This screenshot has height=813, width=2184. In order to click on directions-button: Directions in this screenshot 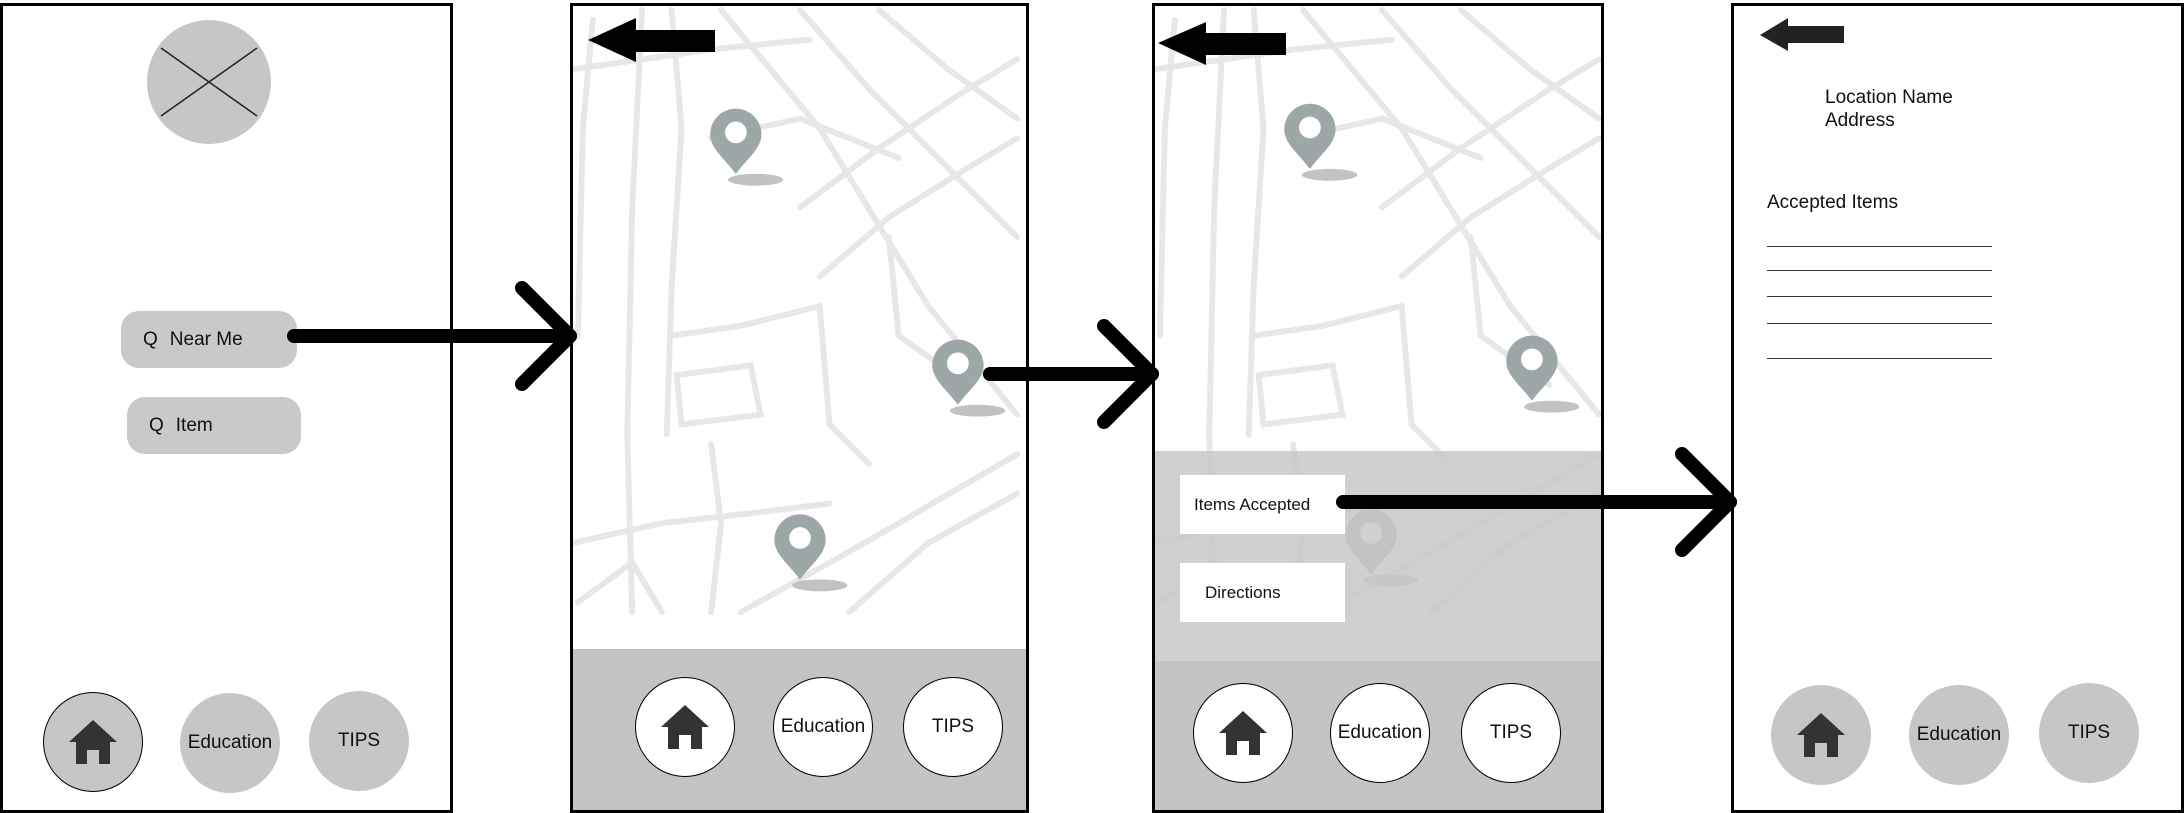, I will do `click(1262, 592)`.